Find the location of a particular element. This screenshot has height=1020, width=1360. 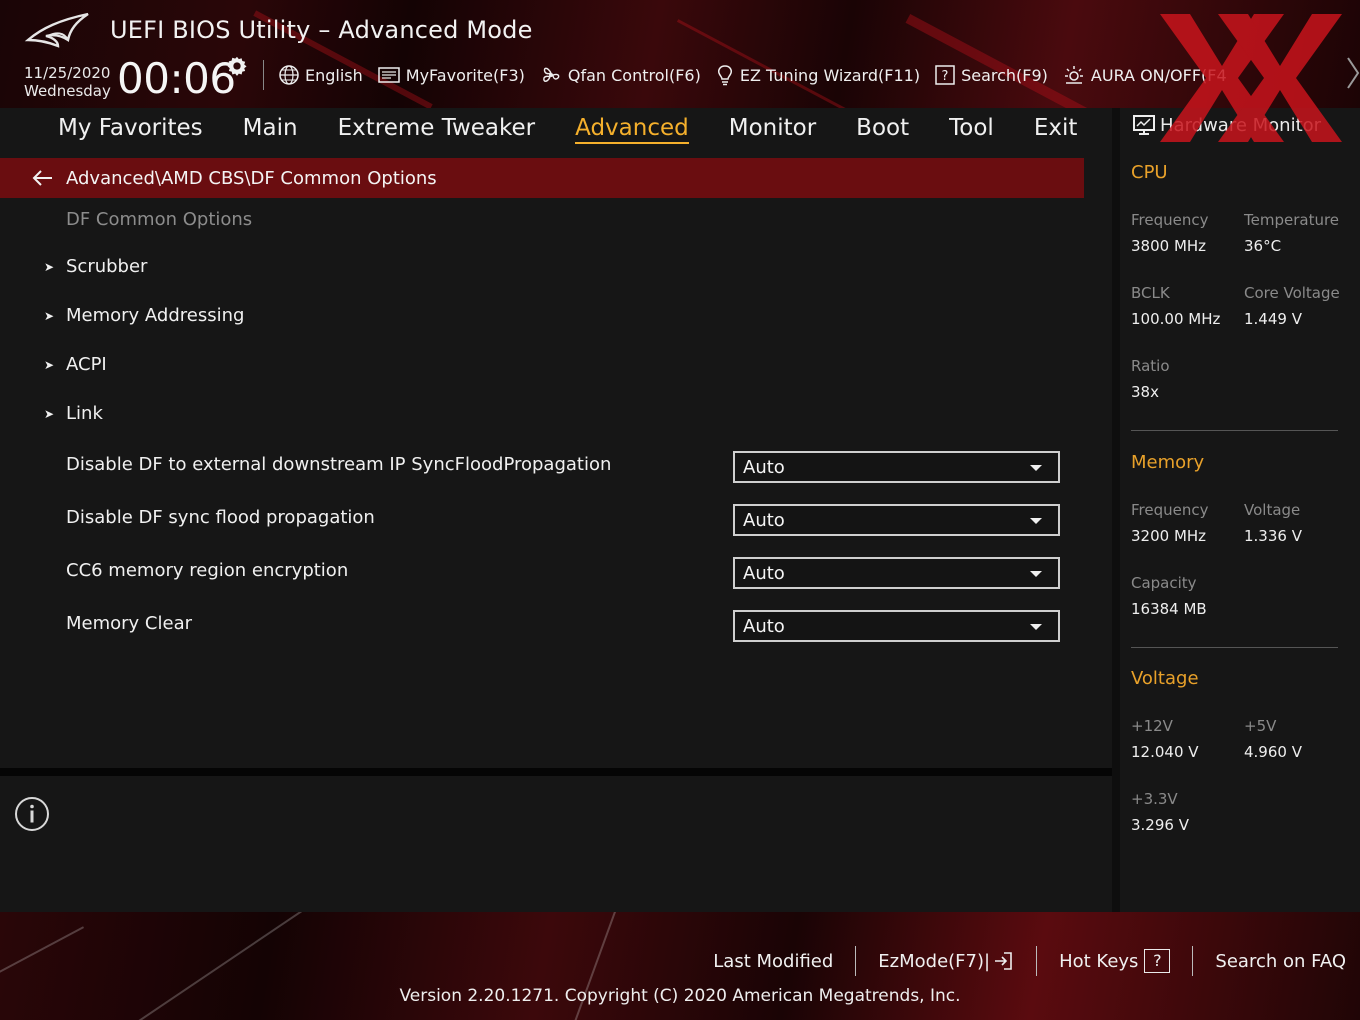

footer-decor is located at coordinates (42, 953).